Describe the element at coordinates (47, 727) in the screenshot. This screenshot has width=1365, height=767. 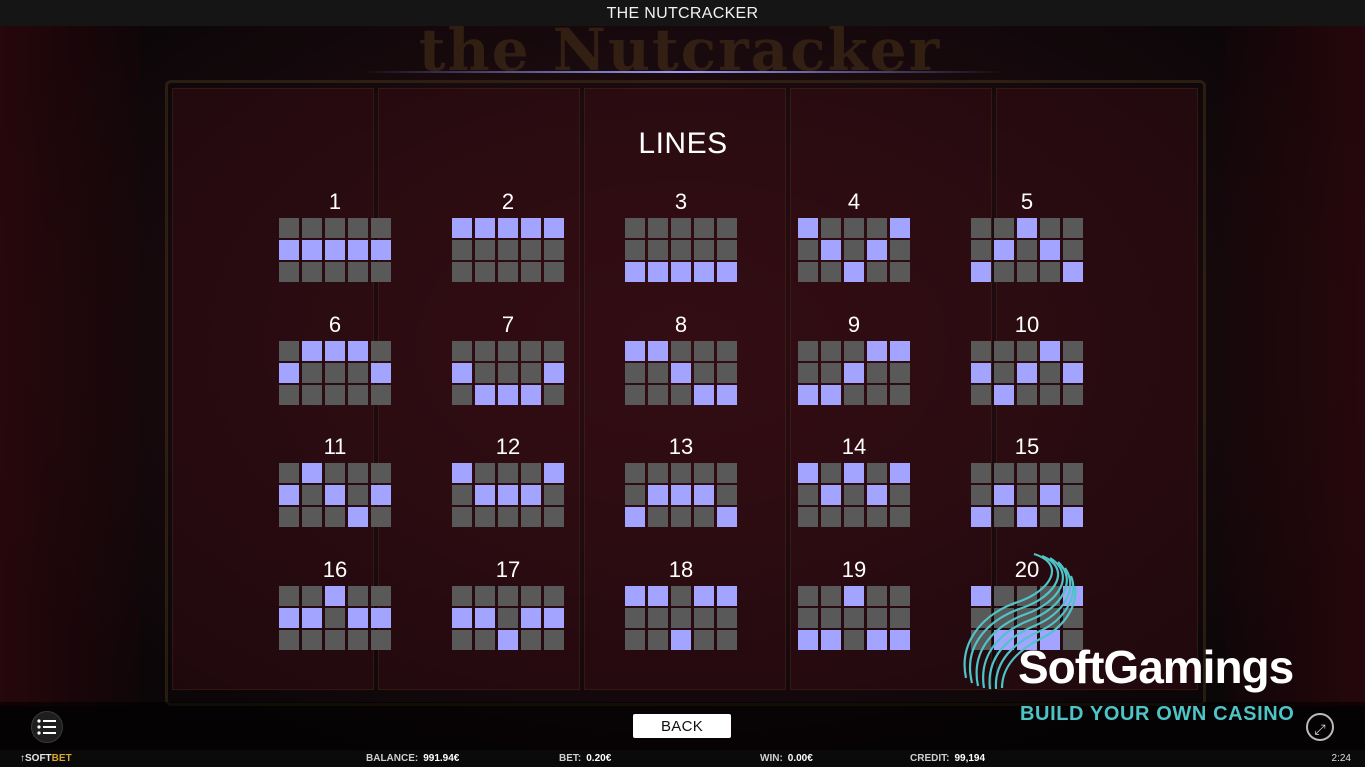
I see `menu-button` at that location.